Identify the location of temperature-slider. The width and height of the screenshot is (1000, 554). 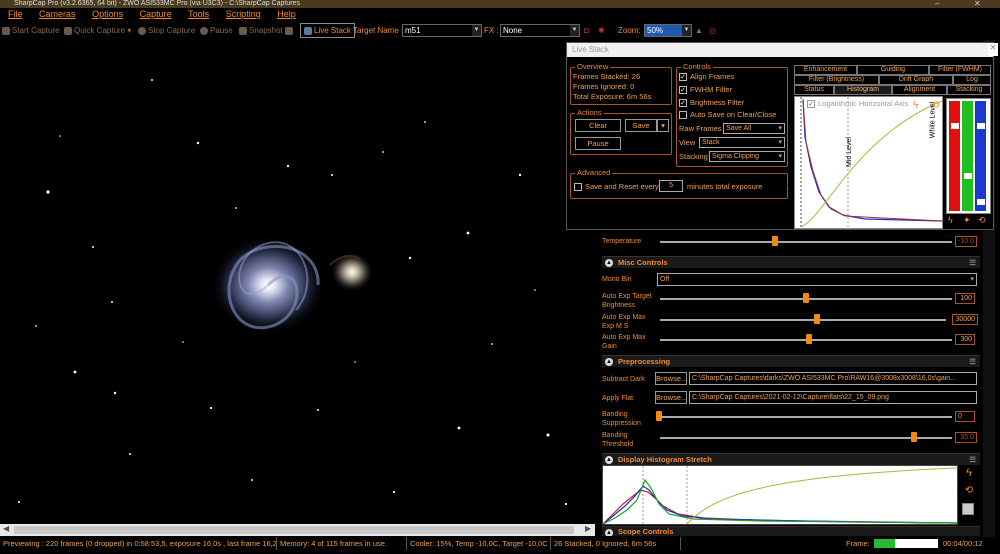
(806, 242).